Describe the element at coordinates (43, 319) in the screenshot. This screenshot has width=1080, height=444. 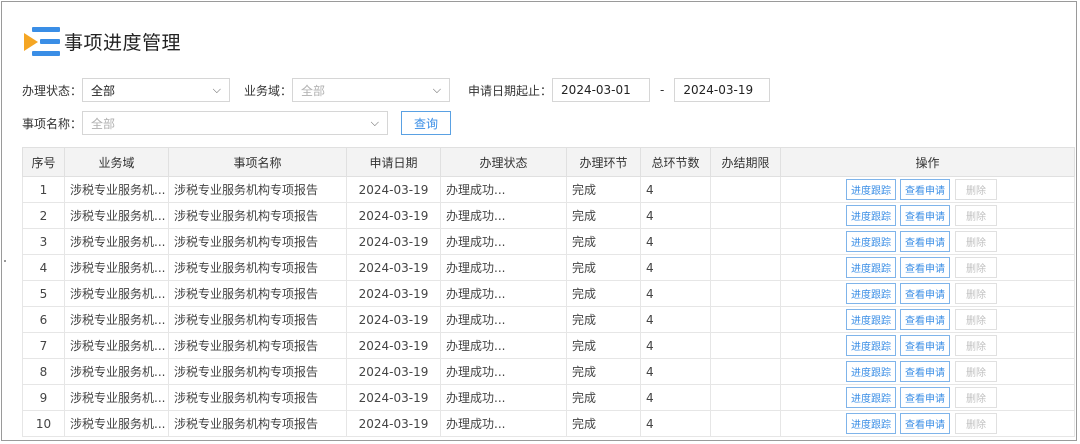
I see `cell-no: 6` at that location.